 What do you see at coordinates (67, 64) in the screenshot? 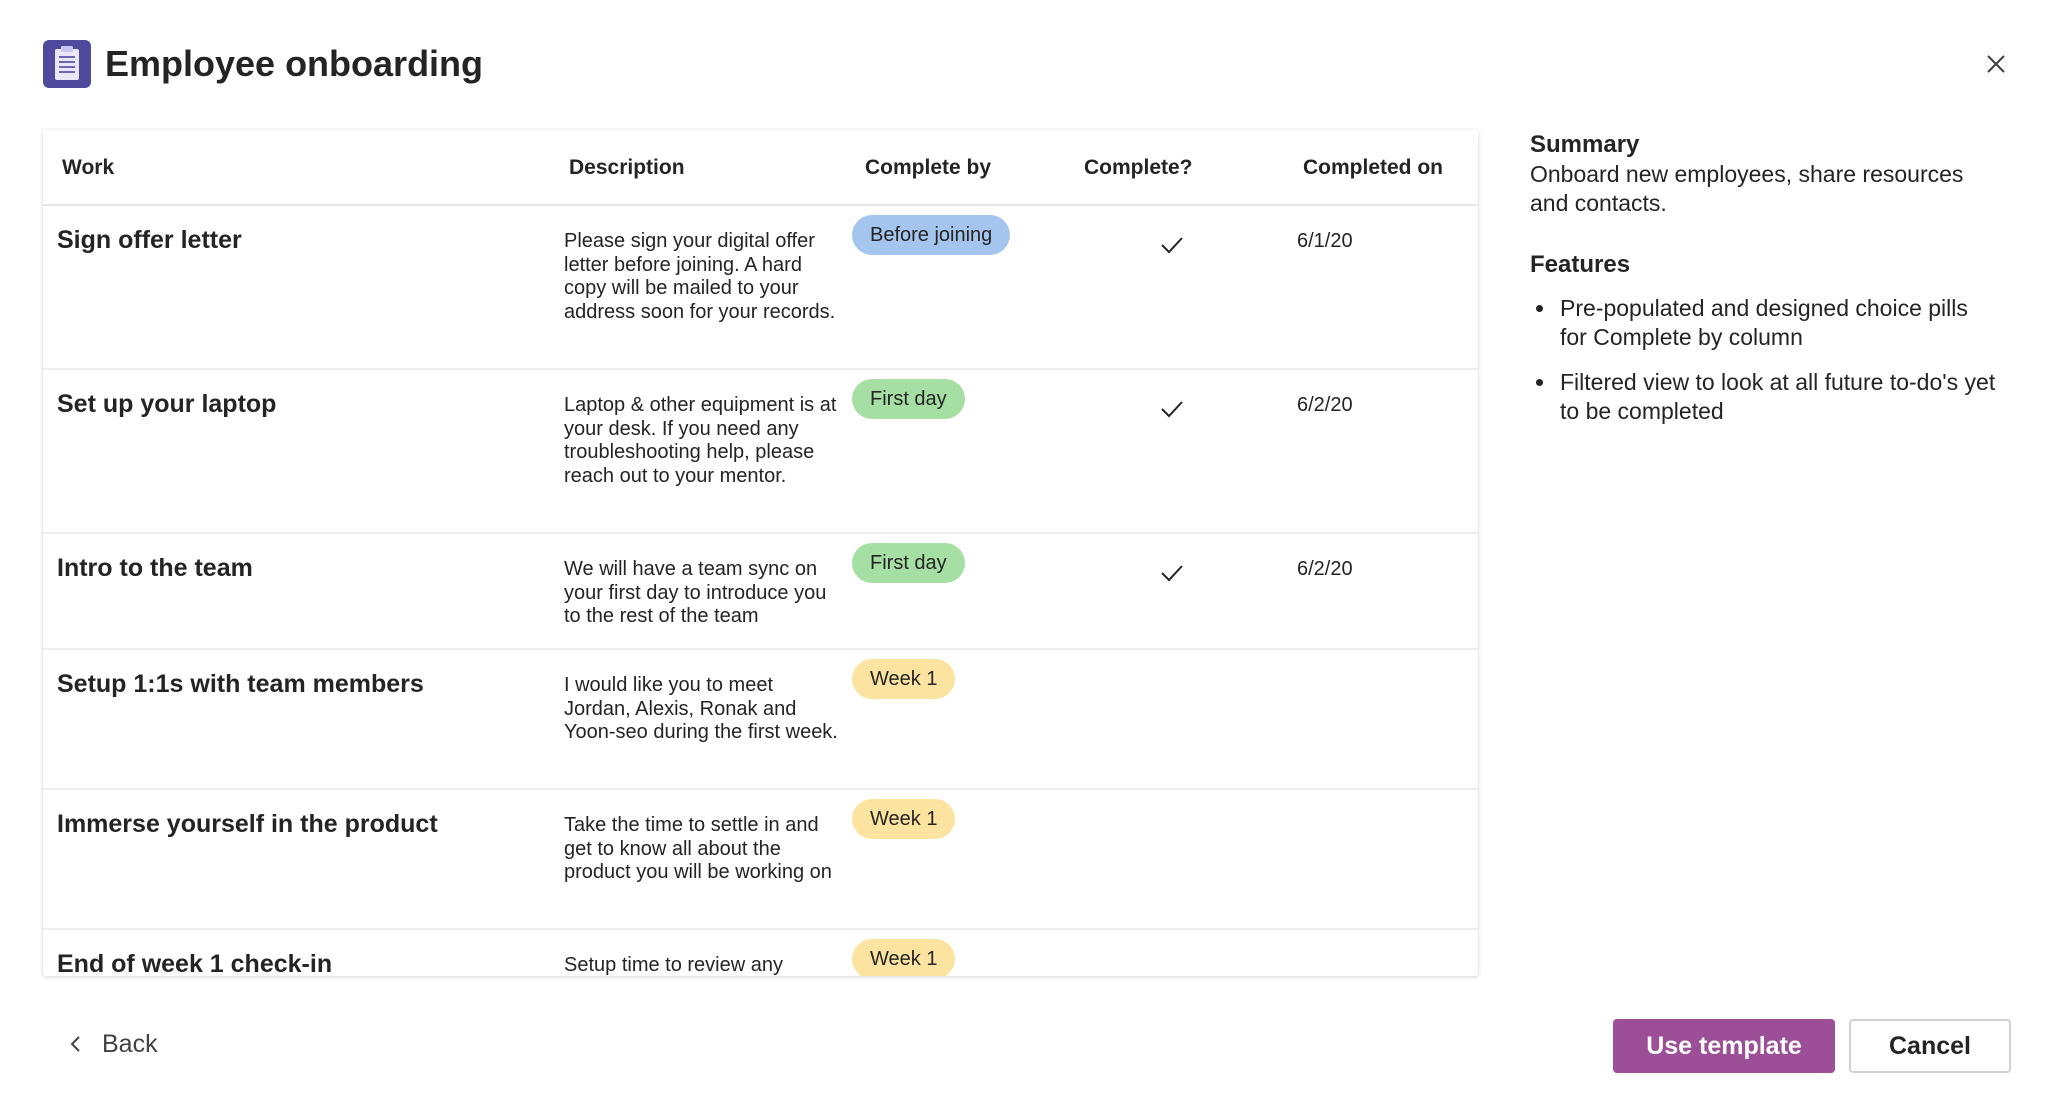
I see `clipboard-icon` at bounding box center [67, 64].